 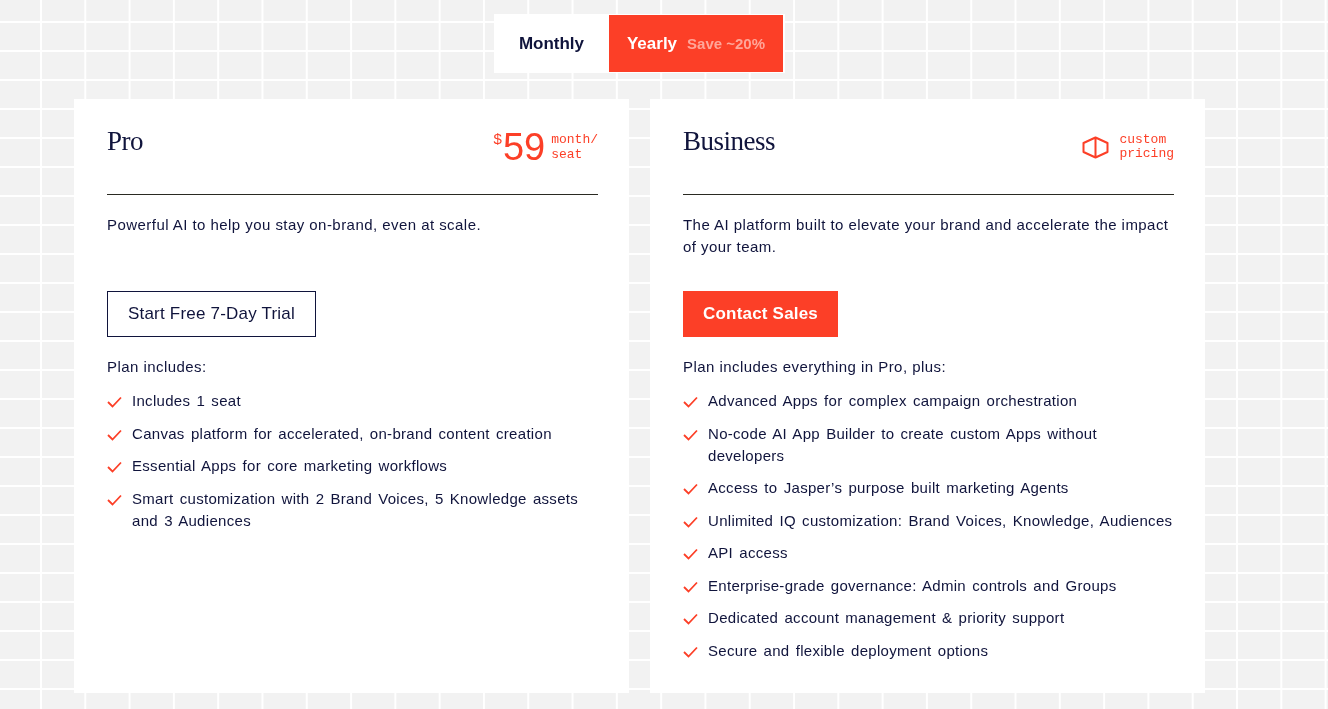 I want to click on feature-text: Access to Jasper’s purpose built marketing Agents, so click(x=888, y=488).